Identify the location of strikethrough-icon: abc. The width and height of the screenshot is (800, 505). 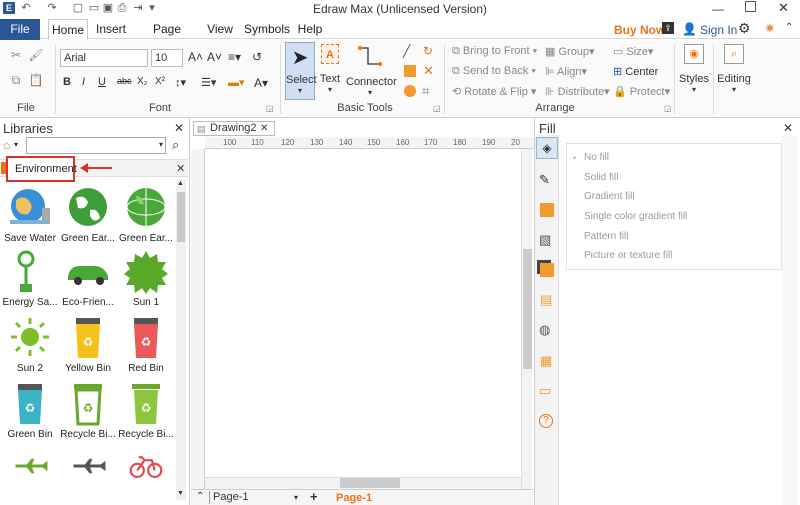
(124, 81).